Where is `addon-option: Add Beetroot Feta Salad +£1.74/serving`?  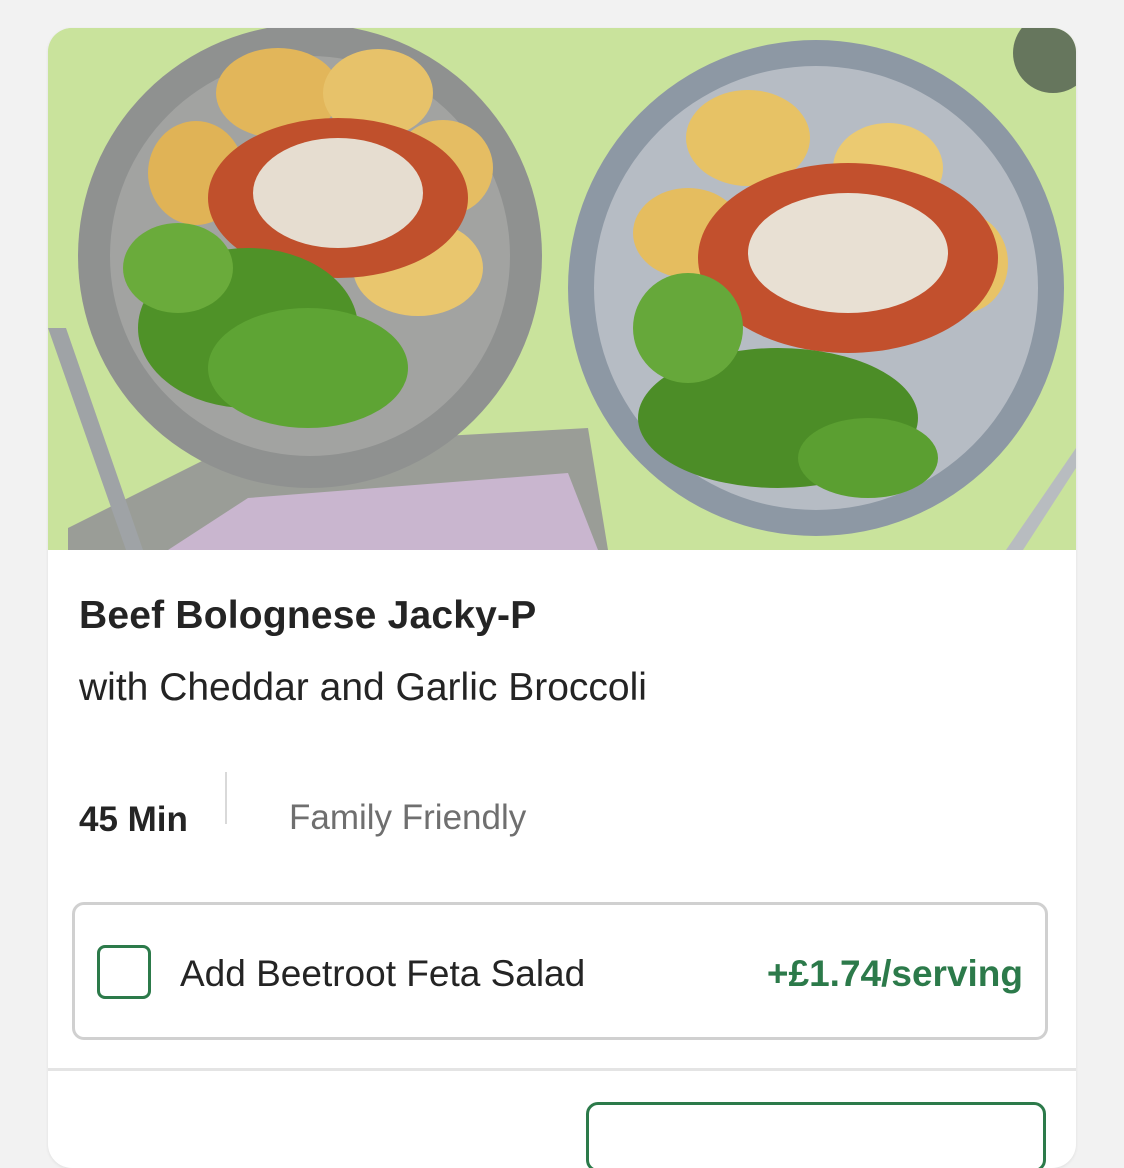
addon-option: Add Beetroot Feta Salad +£1.74/serving is located at coordinates (560, 971).